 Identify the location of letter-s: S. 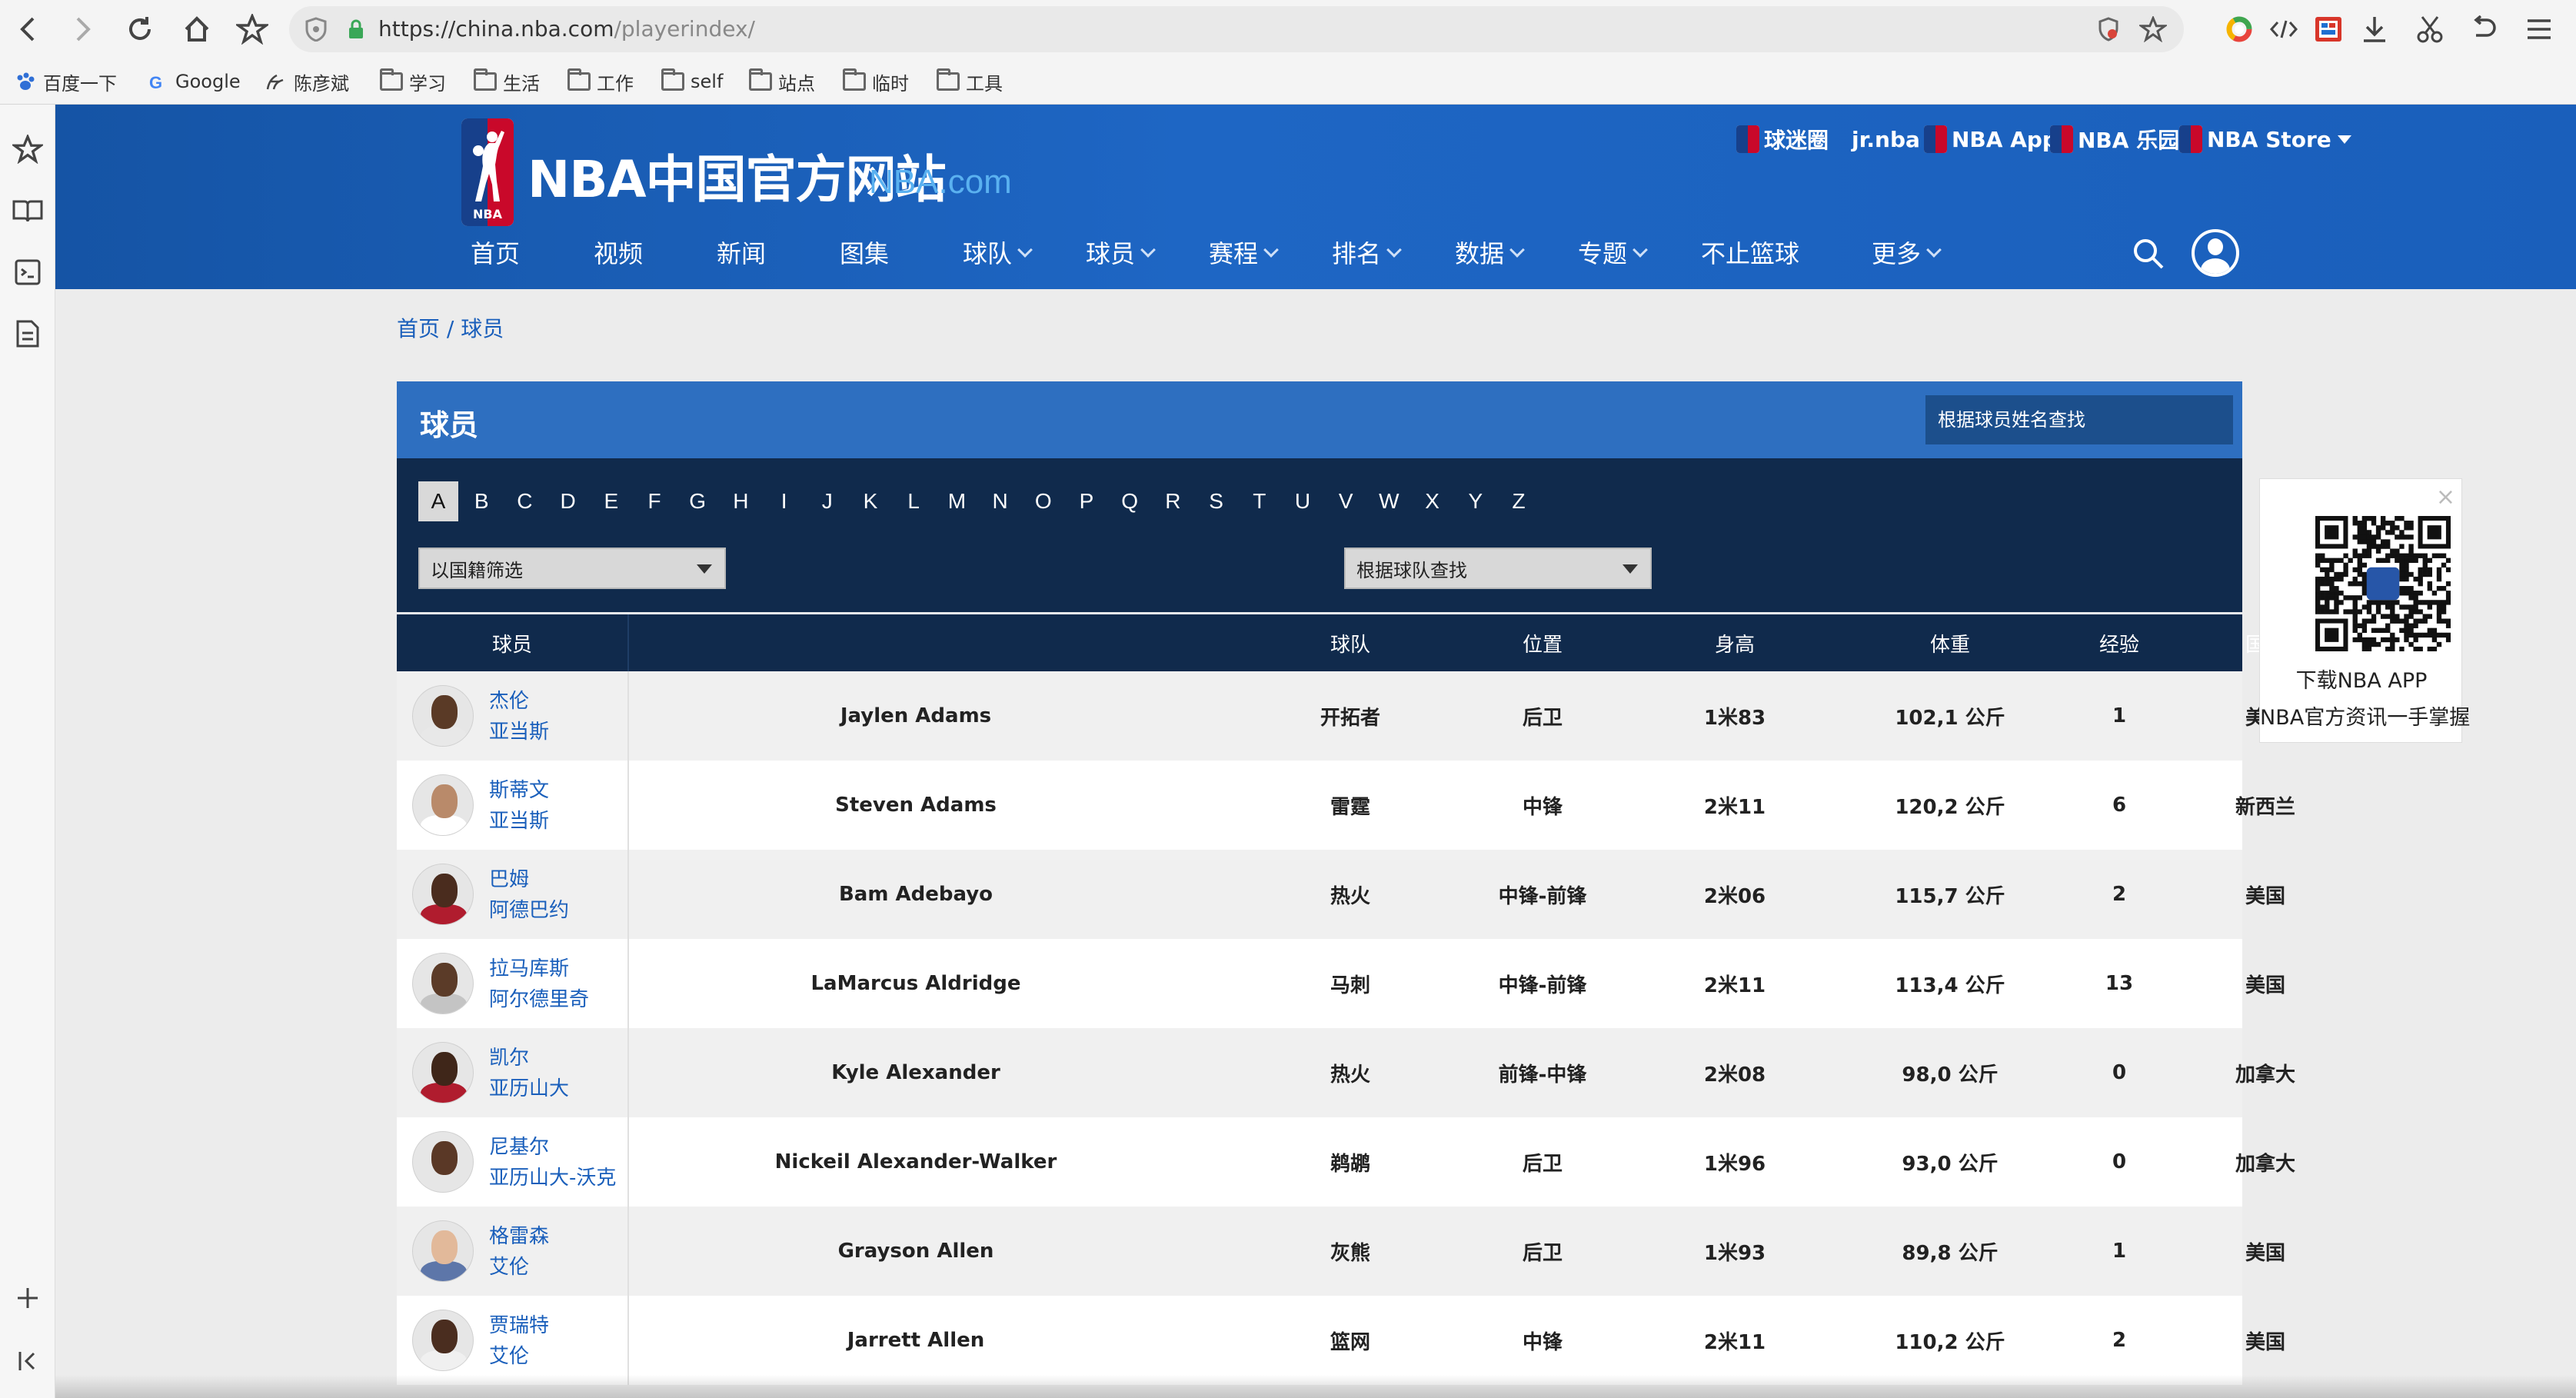
(1216, 501).